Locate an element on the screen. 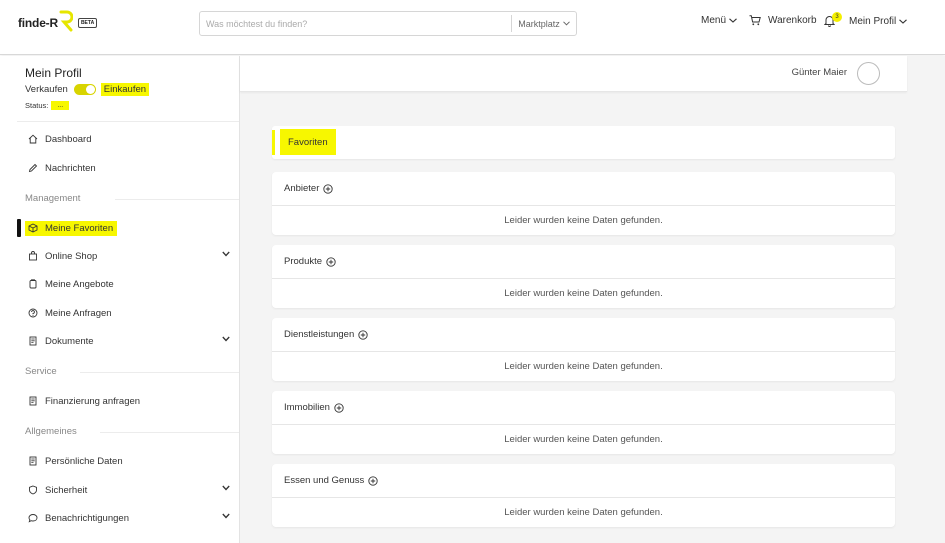  active-indicator is located at coordinates (19, 228).